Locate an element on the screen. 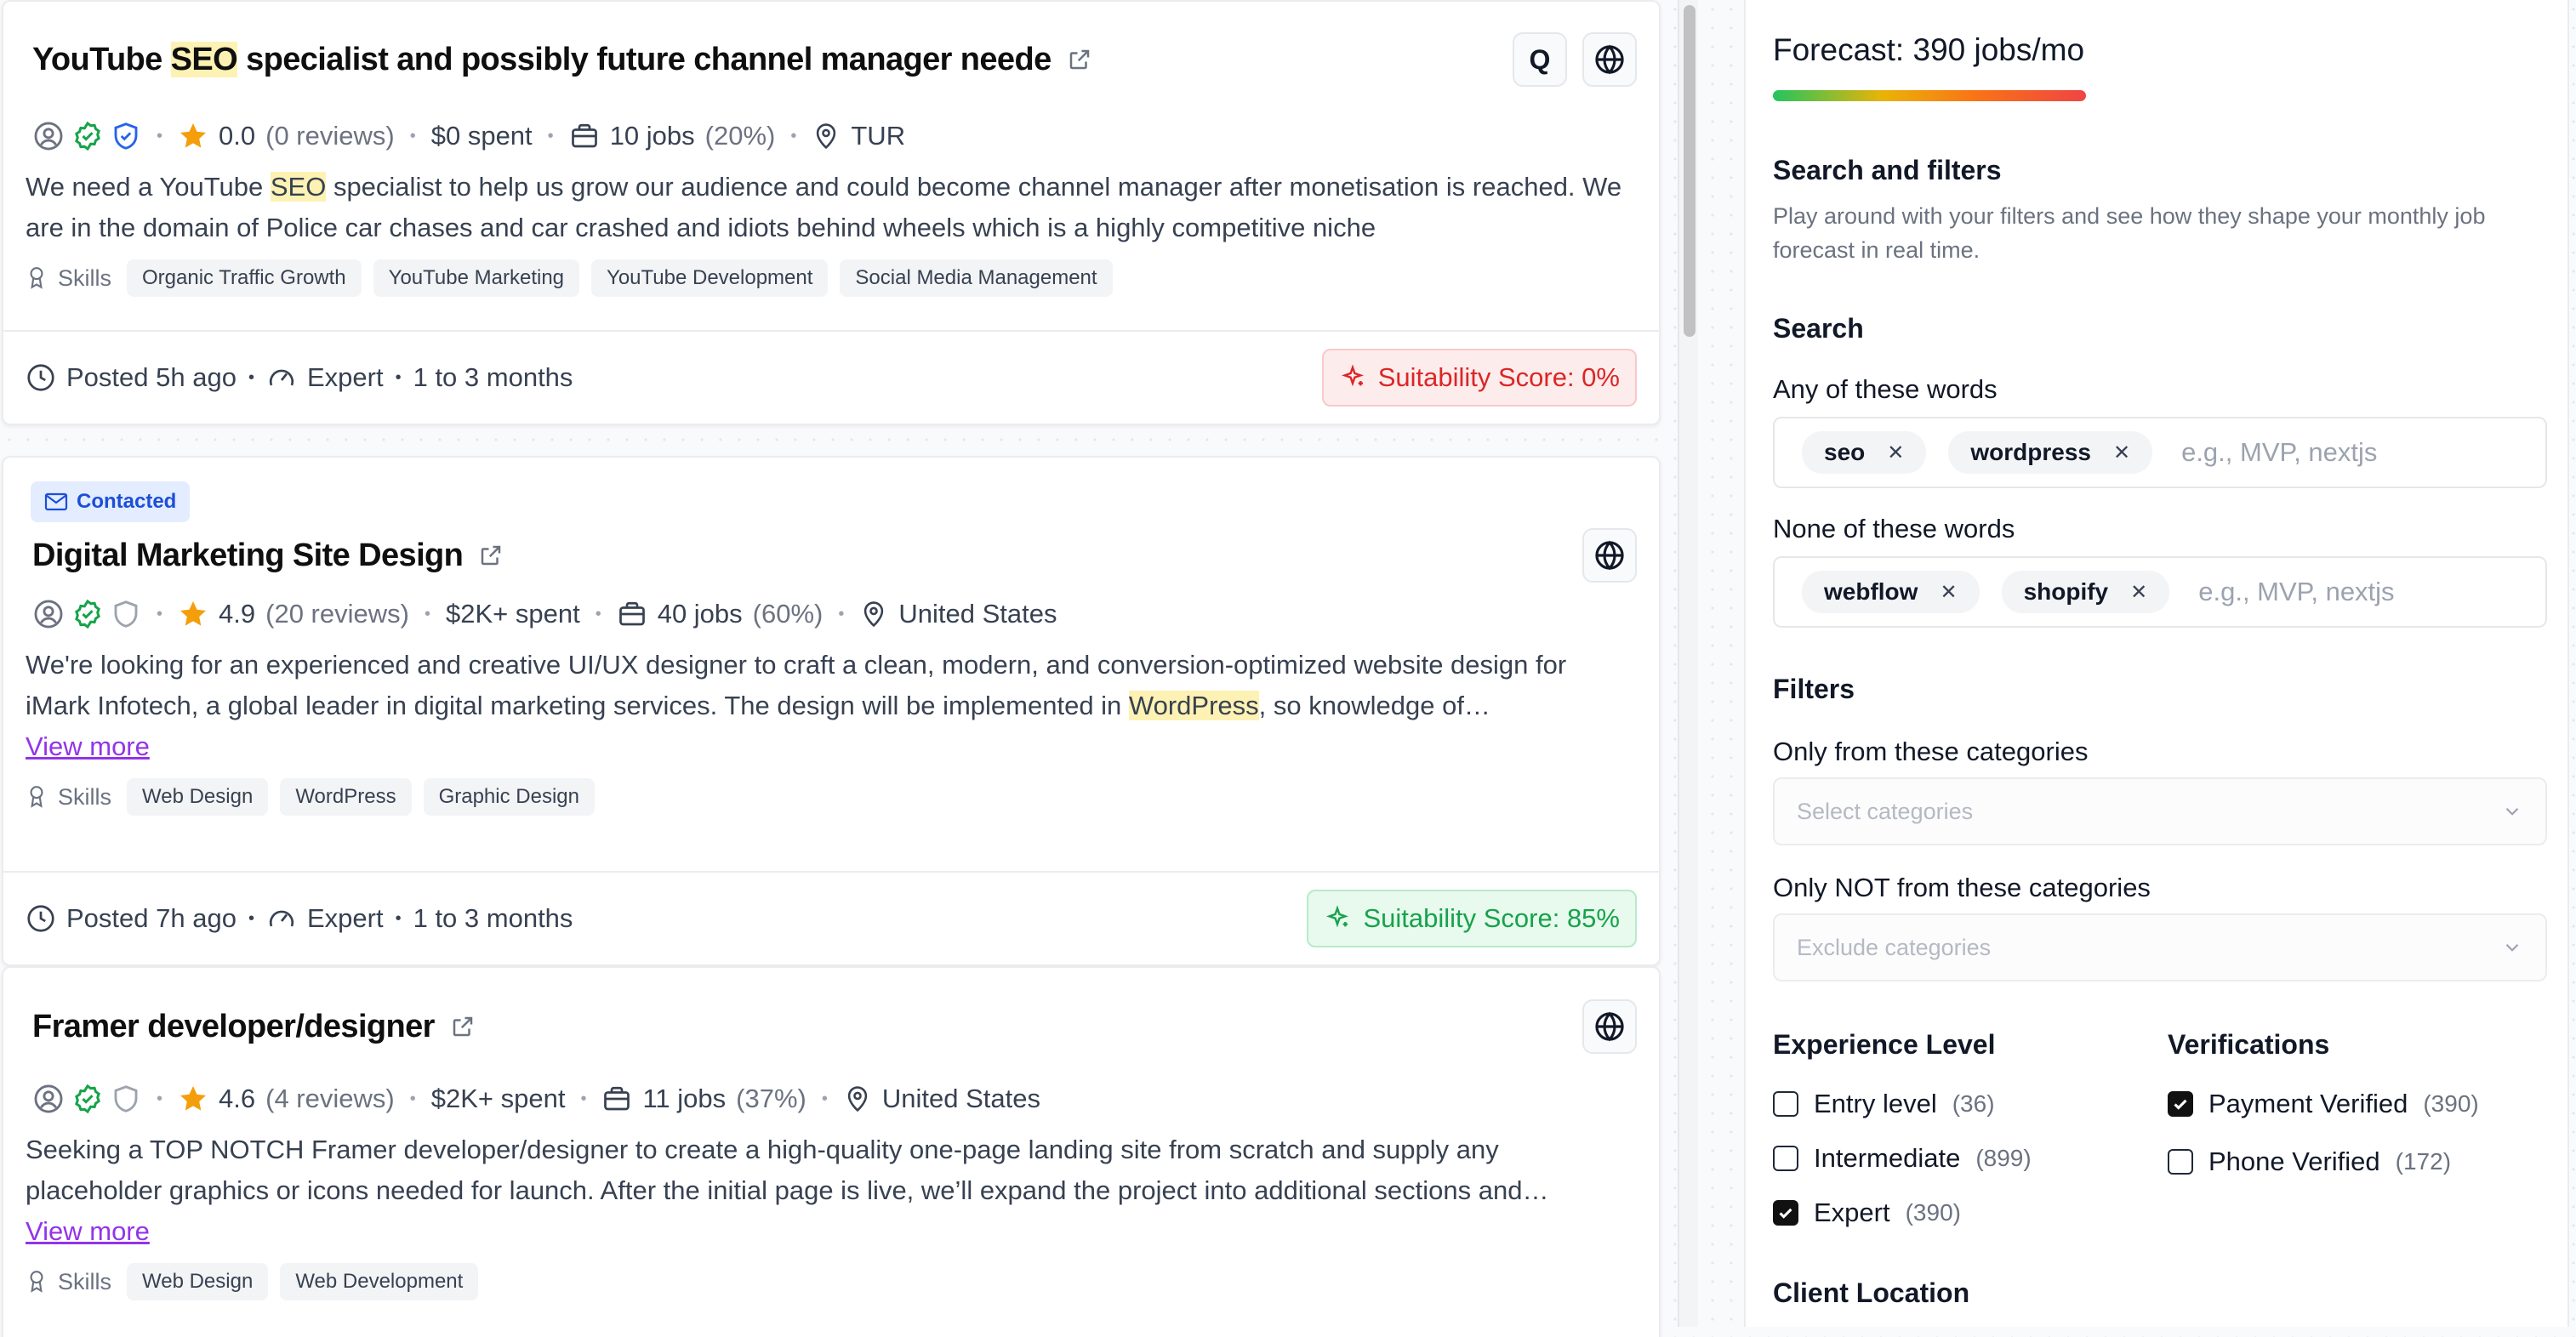 Image resolution: width=2576 pixels, height=1337 pixels. skill-chip: Organic Traffic Growth is located at coordinates (244, 278).